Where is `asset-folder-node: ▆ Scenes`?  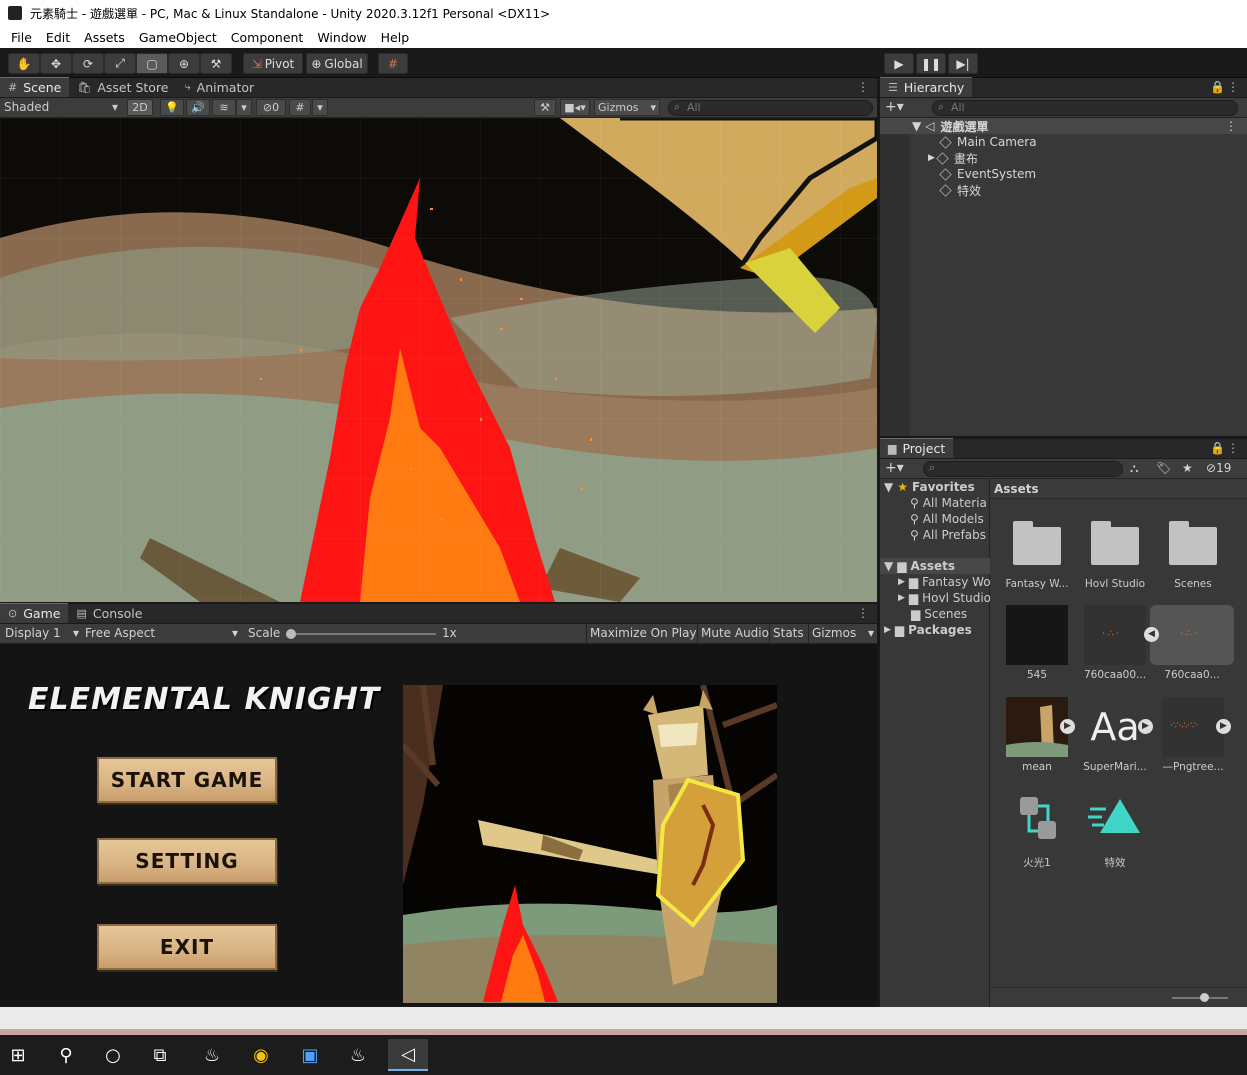 asset-folder-node: ▆ Scenes is located at coordinates (935, 614).